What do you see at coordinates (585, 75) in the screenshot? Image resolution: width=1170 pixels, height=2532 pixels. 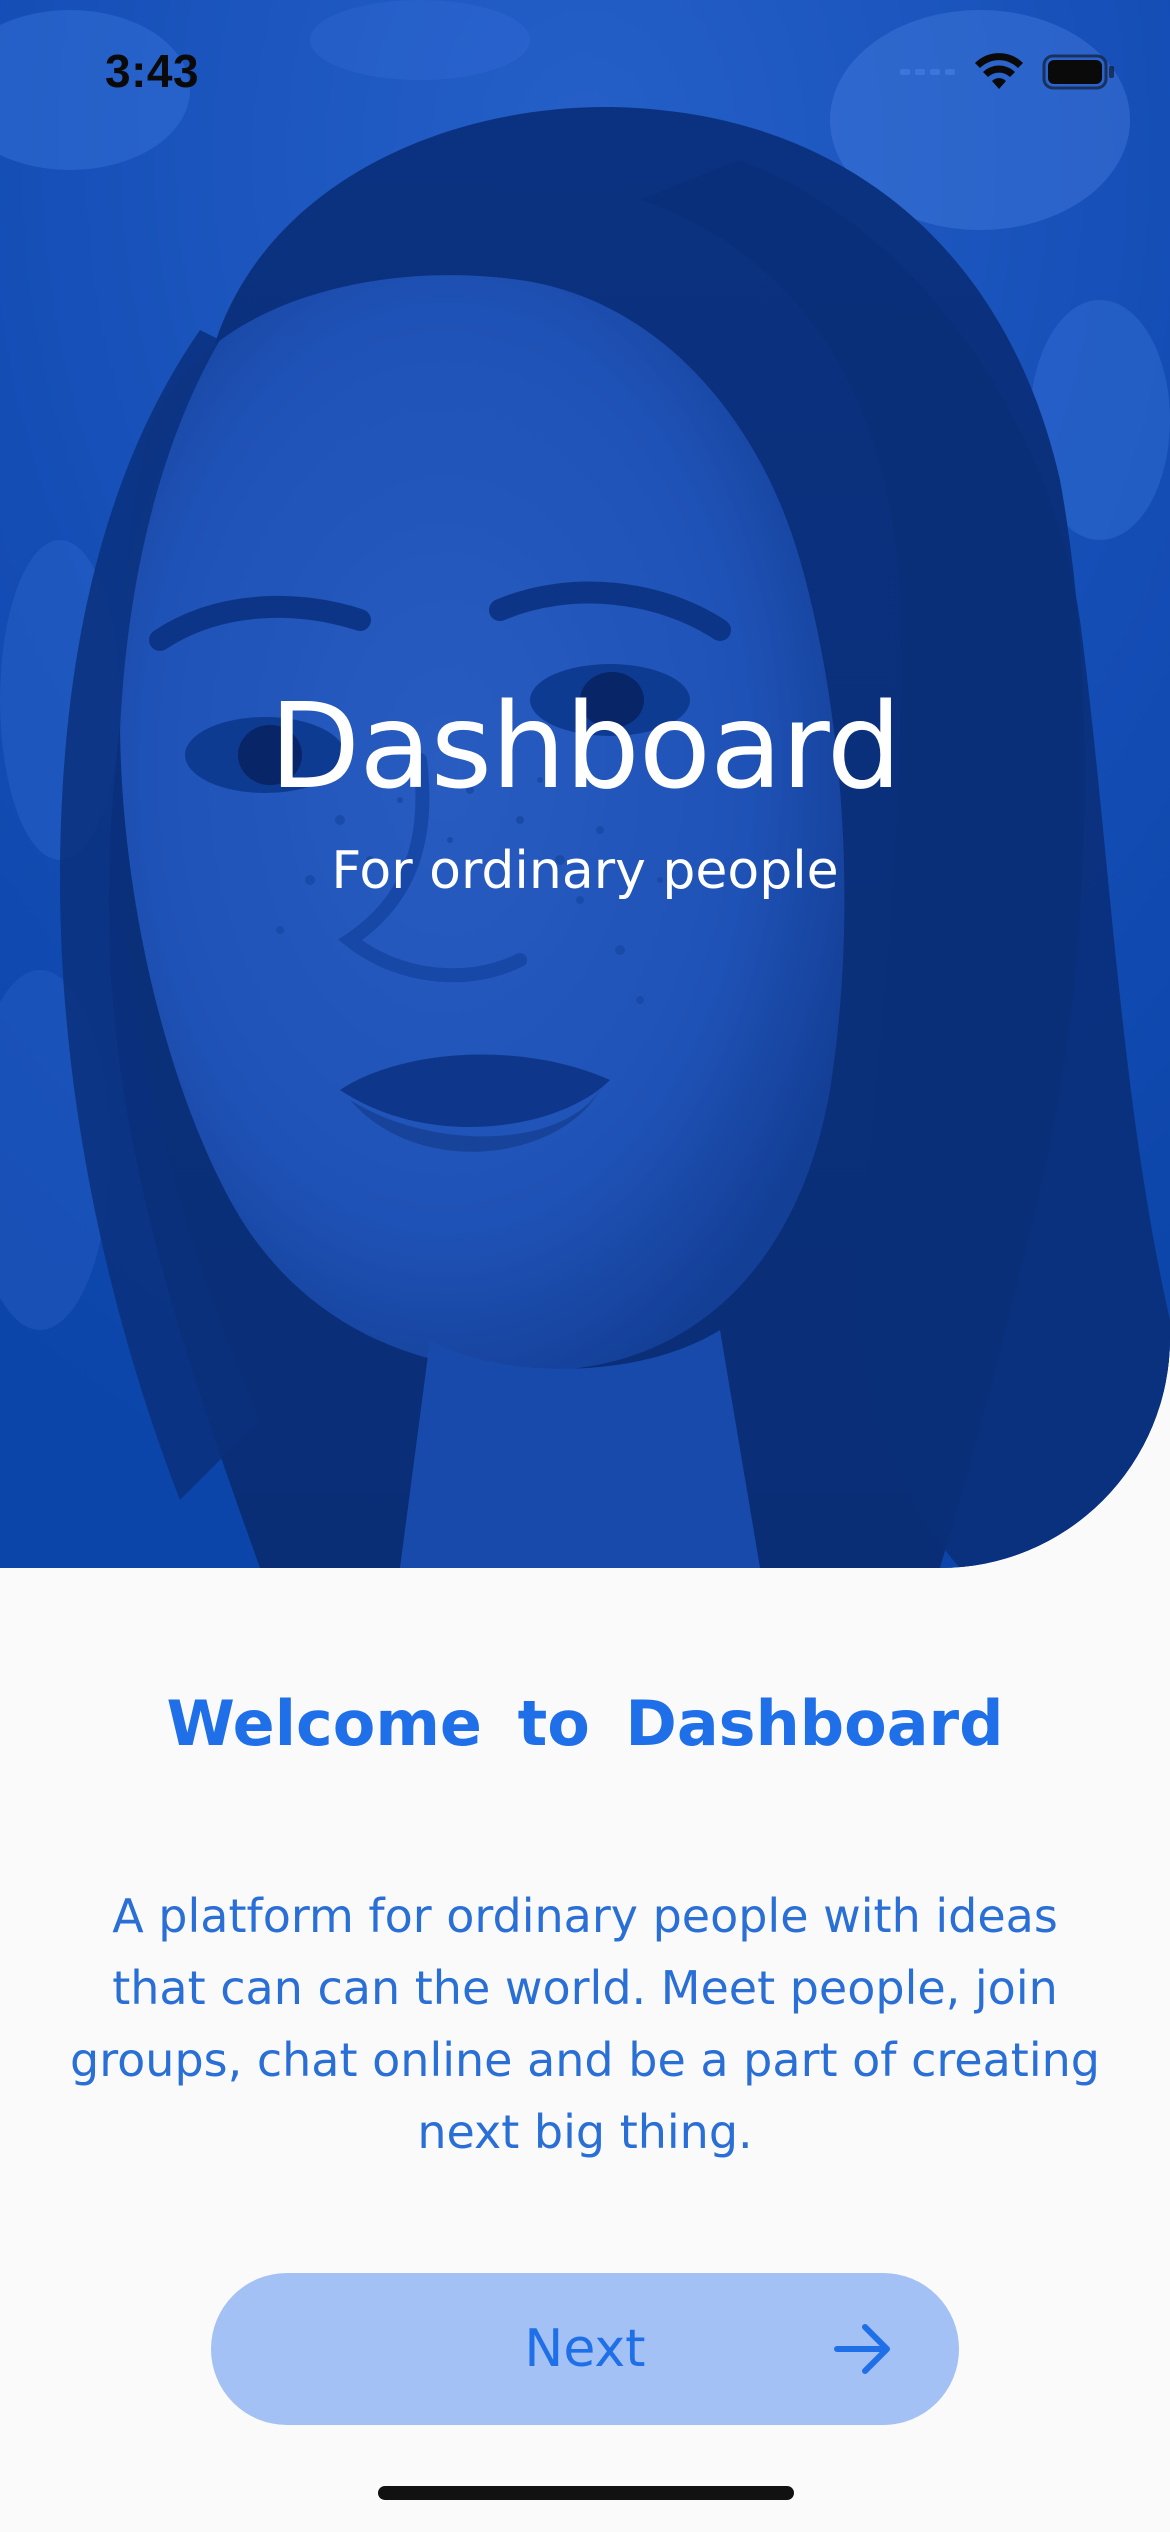 I see `status-bar: 3:43` at bounding box center [585, 75].